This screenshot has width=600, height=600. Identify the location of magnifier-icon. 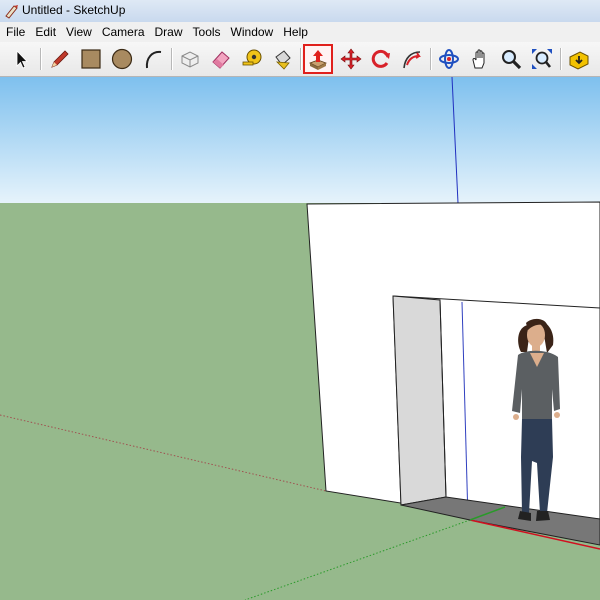
(512, 60).